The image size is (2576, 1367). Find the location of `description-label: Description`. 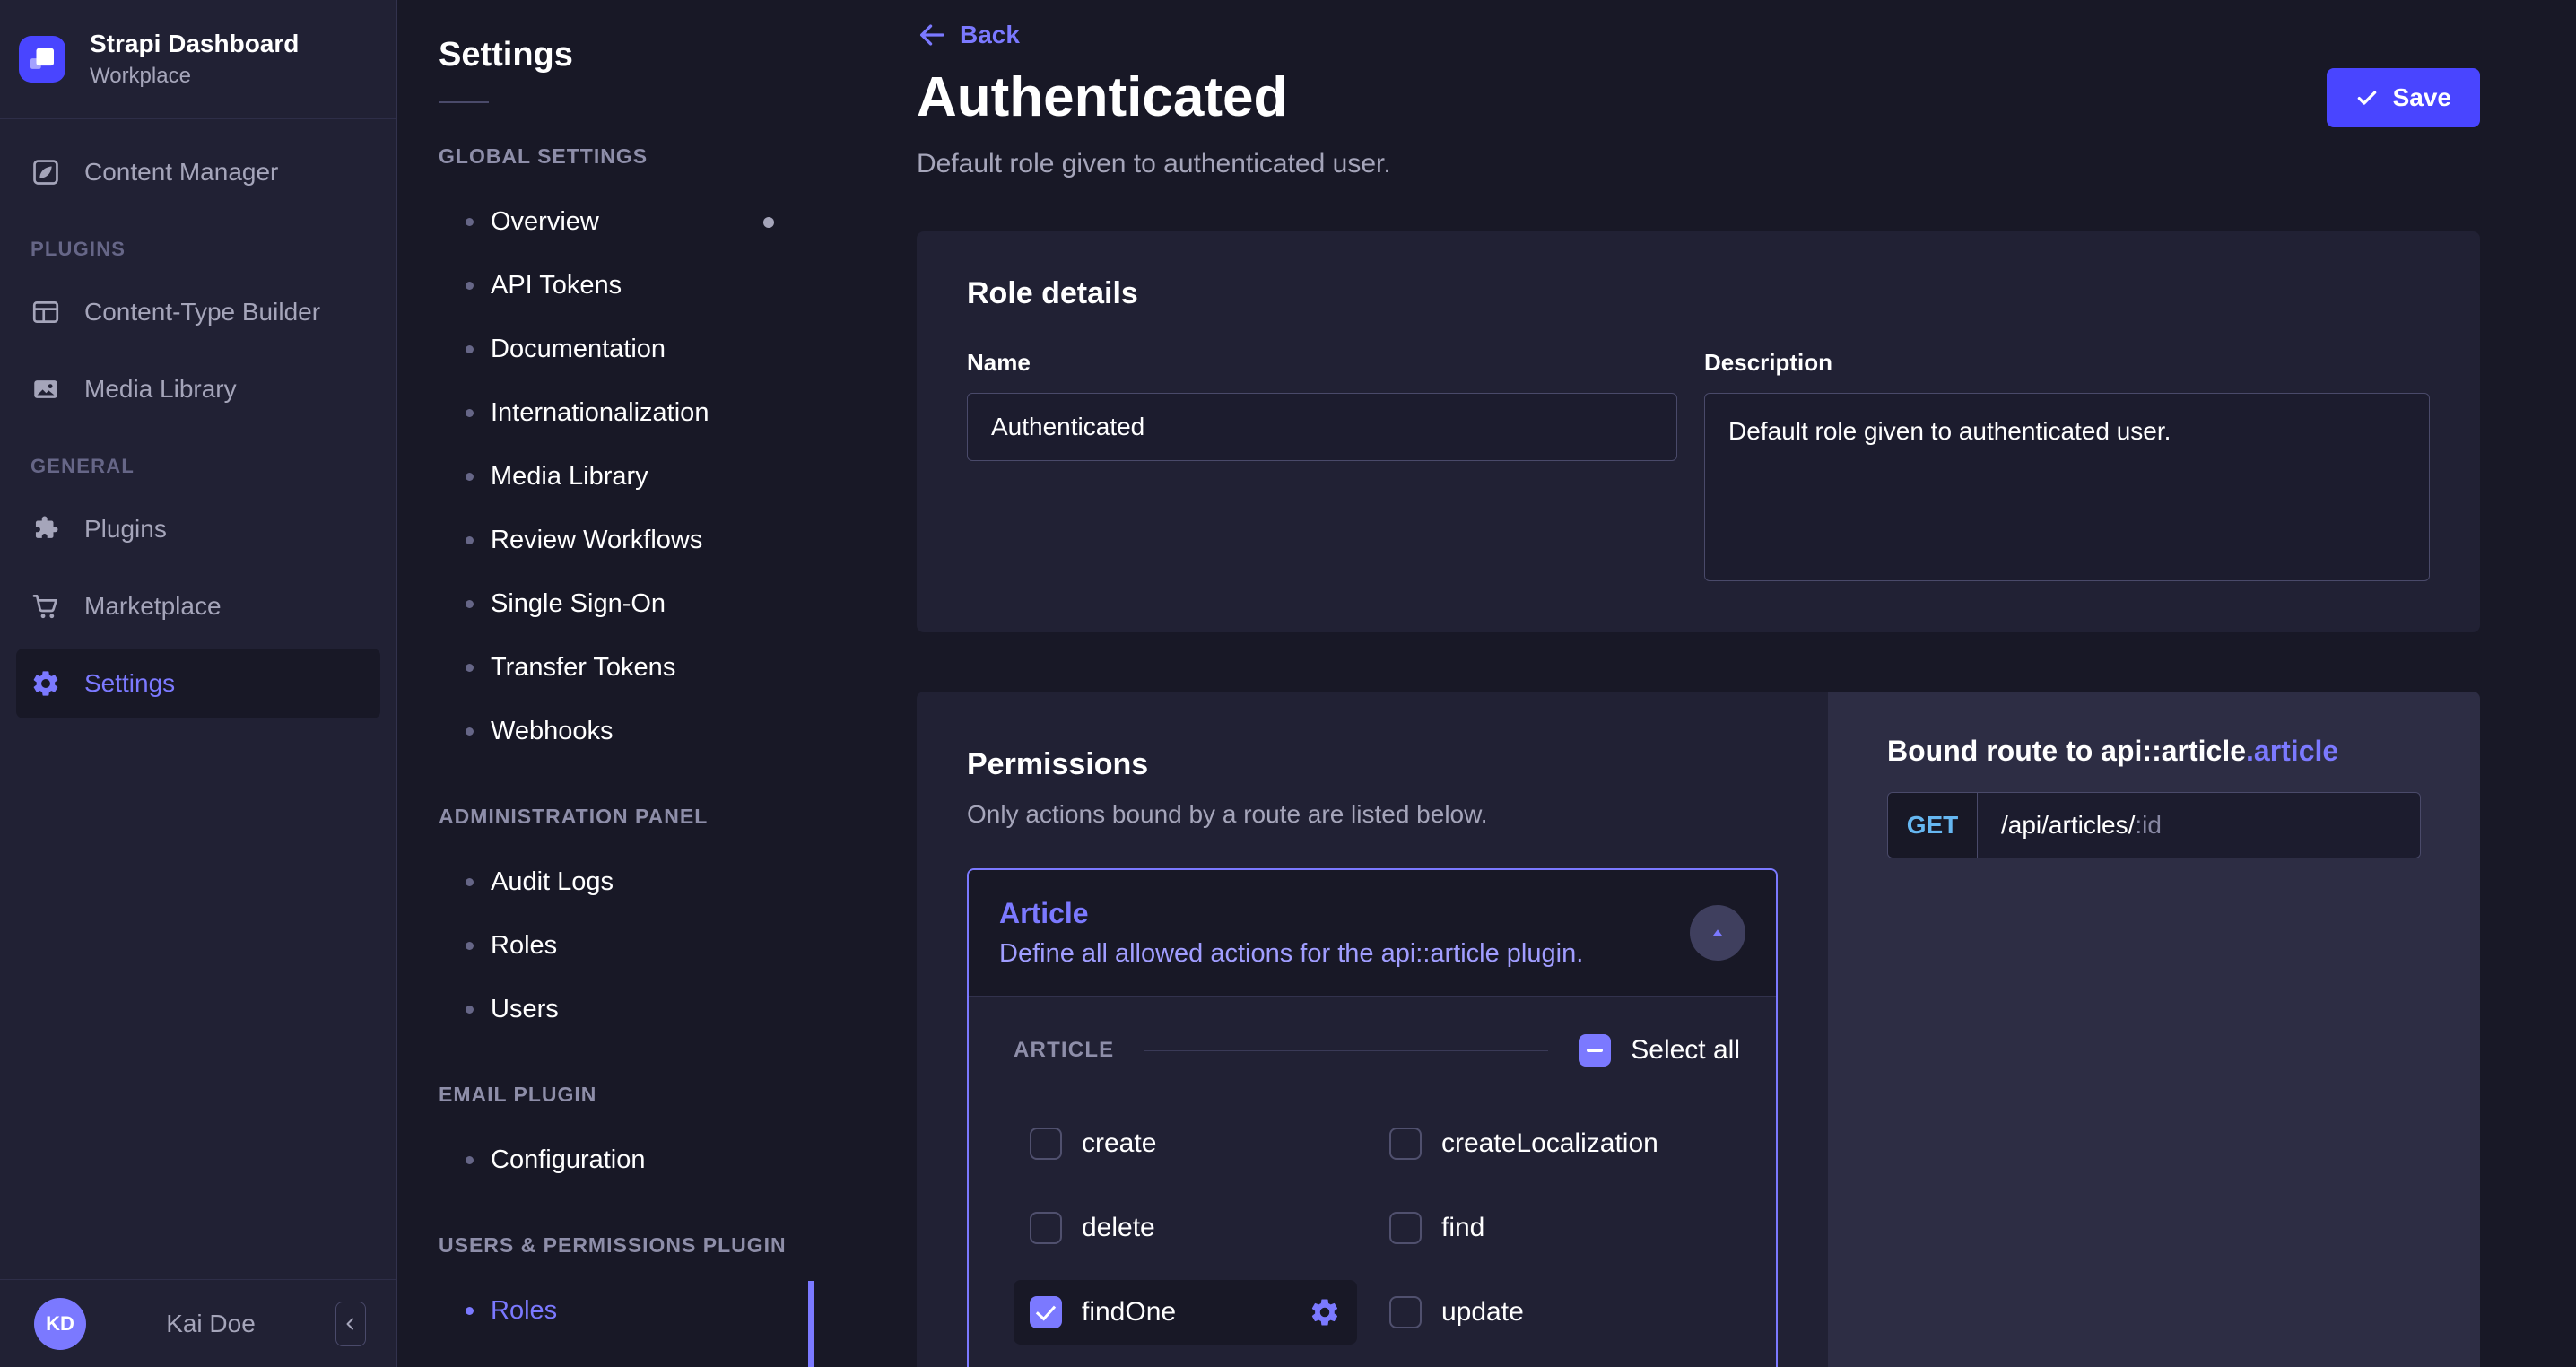

description-label: Description is located at coordinates (1768, 362).